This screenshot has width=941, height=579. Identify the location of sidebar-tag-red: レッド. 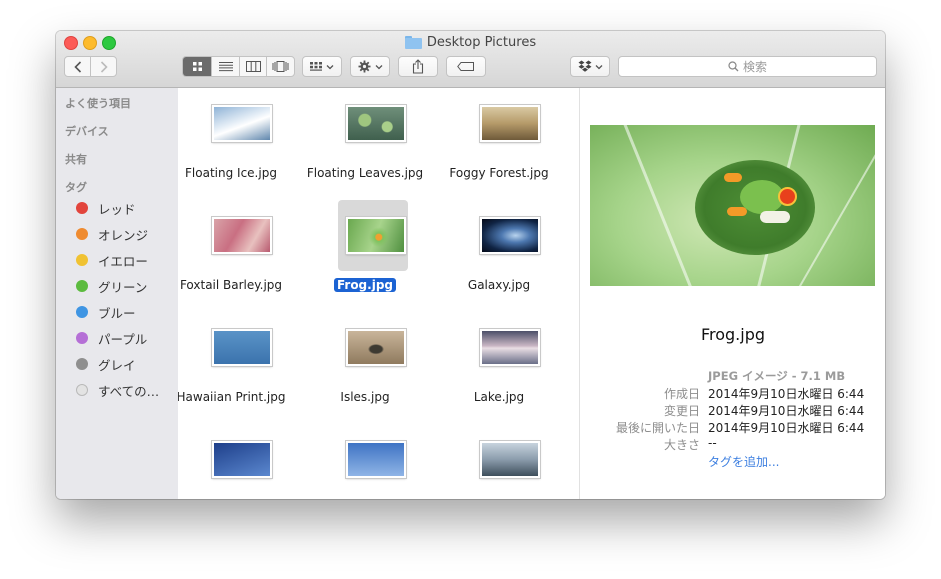
(106, 208).